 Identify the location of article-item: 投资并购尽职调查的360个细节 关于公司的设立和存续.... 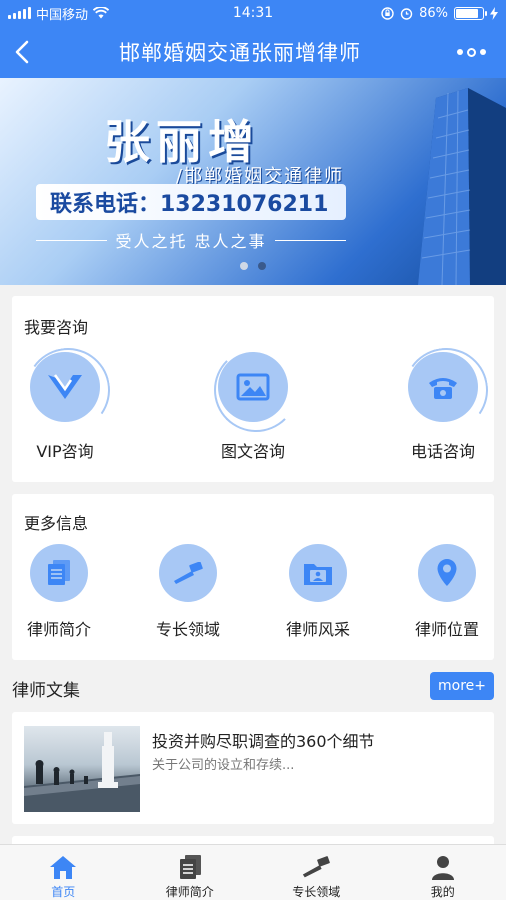
(253, 768).